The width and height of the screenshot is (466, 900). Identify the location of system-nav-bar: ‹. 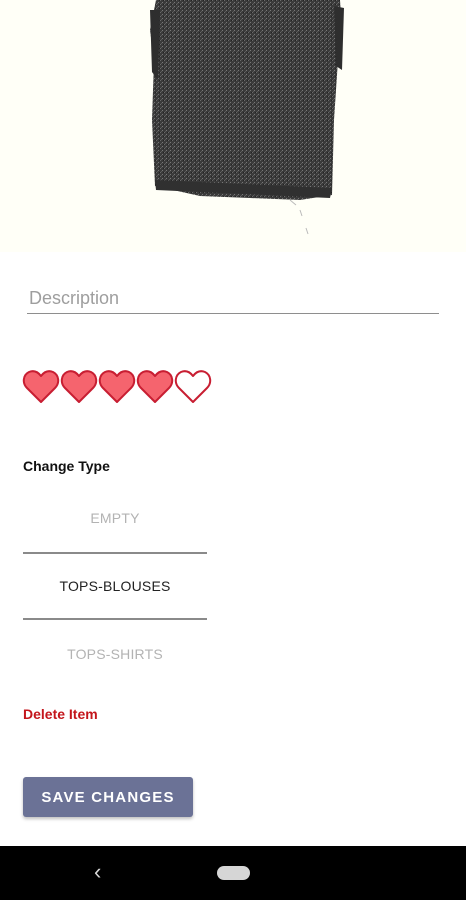
(233, 873).